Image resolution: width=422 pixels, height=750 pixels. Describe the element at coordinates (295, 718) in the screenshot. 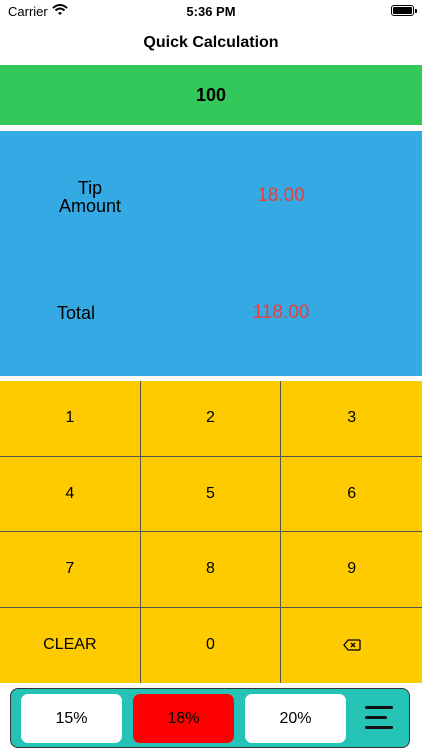

I see `tip-20-button: 20%` at that location.